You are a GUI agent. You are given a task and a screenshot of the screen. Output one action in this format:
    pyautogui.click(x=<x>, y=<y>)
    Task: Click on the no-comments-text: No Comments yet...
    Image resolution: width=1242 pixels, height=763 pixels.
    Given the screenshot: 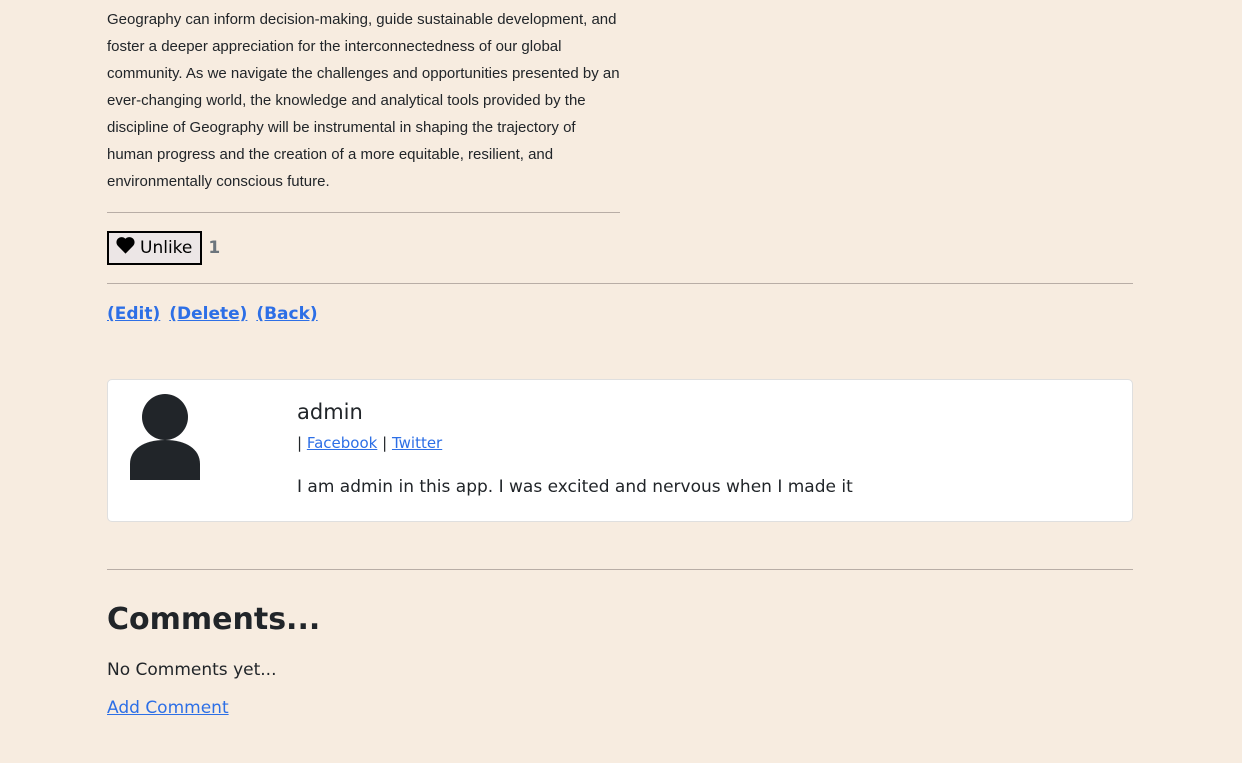 What is the action you would take?
    pyautogui.click(x=192, y=670)
    